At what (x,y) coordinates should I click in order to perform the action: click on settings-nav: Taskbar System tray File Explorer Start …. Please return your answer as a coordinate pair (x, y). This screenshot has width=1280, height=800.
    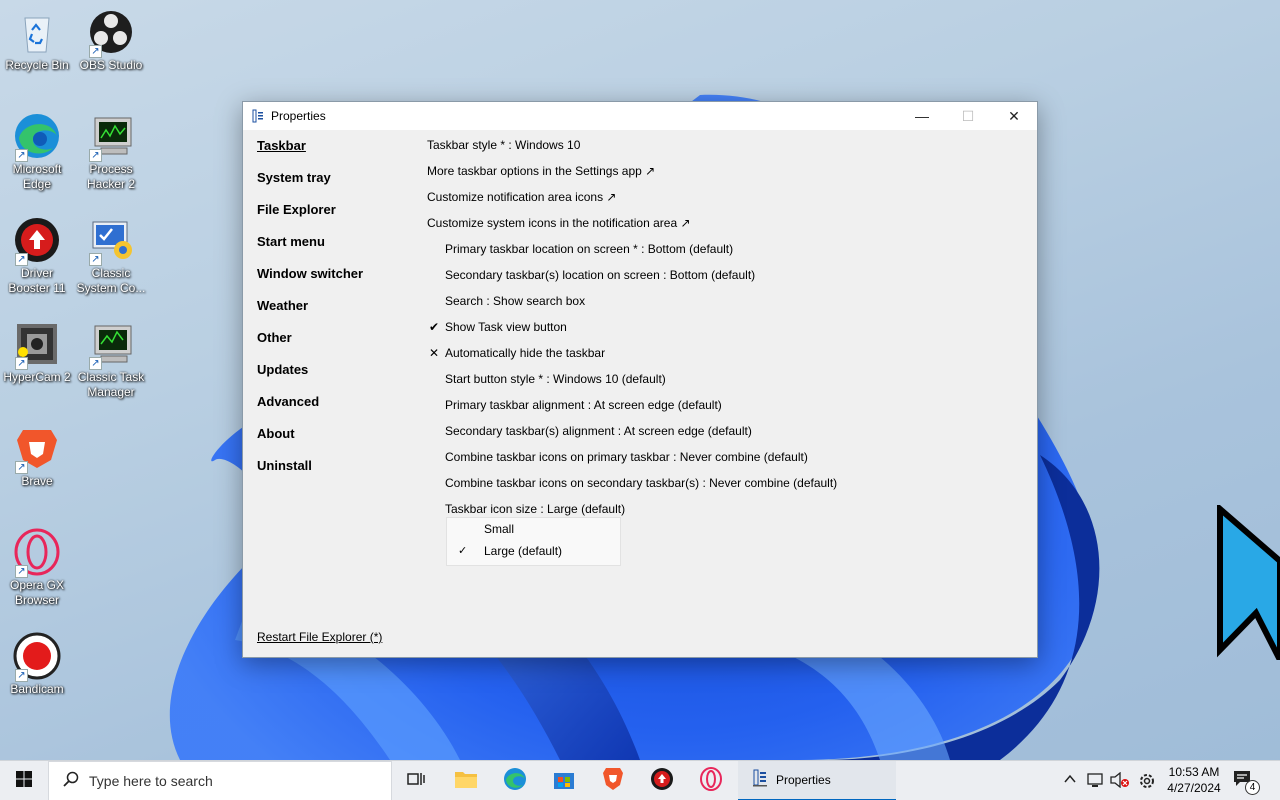
    Looking at the image, I should click on (332, 314).